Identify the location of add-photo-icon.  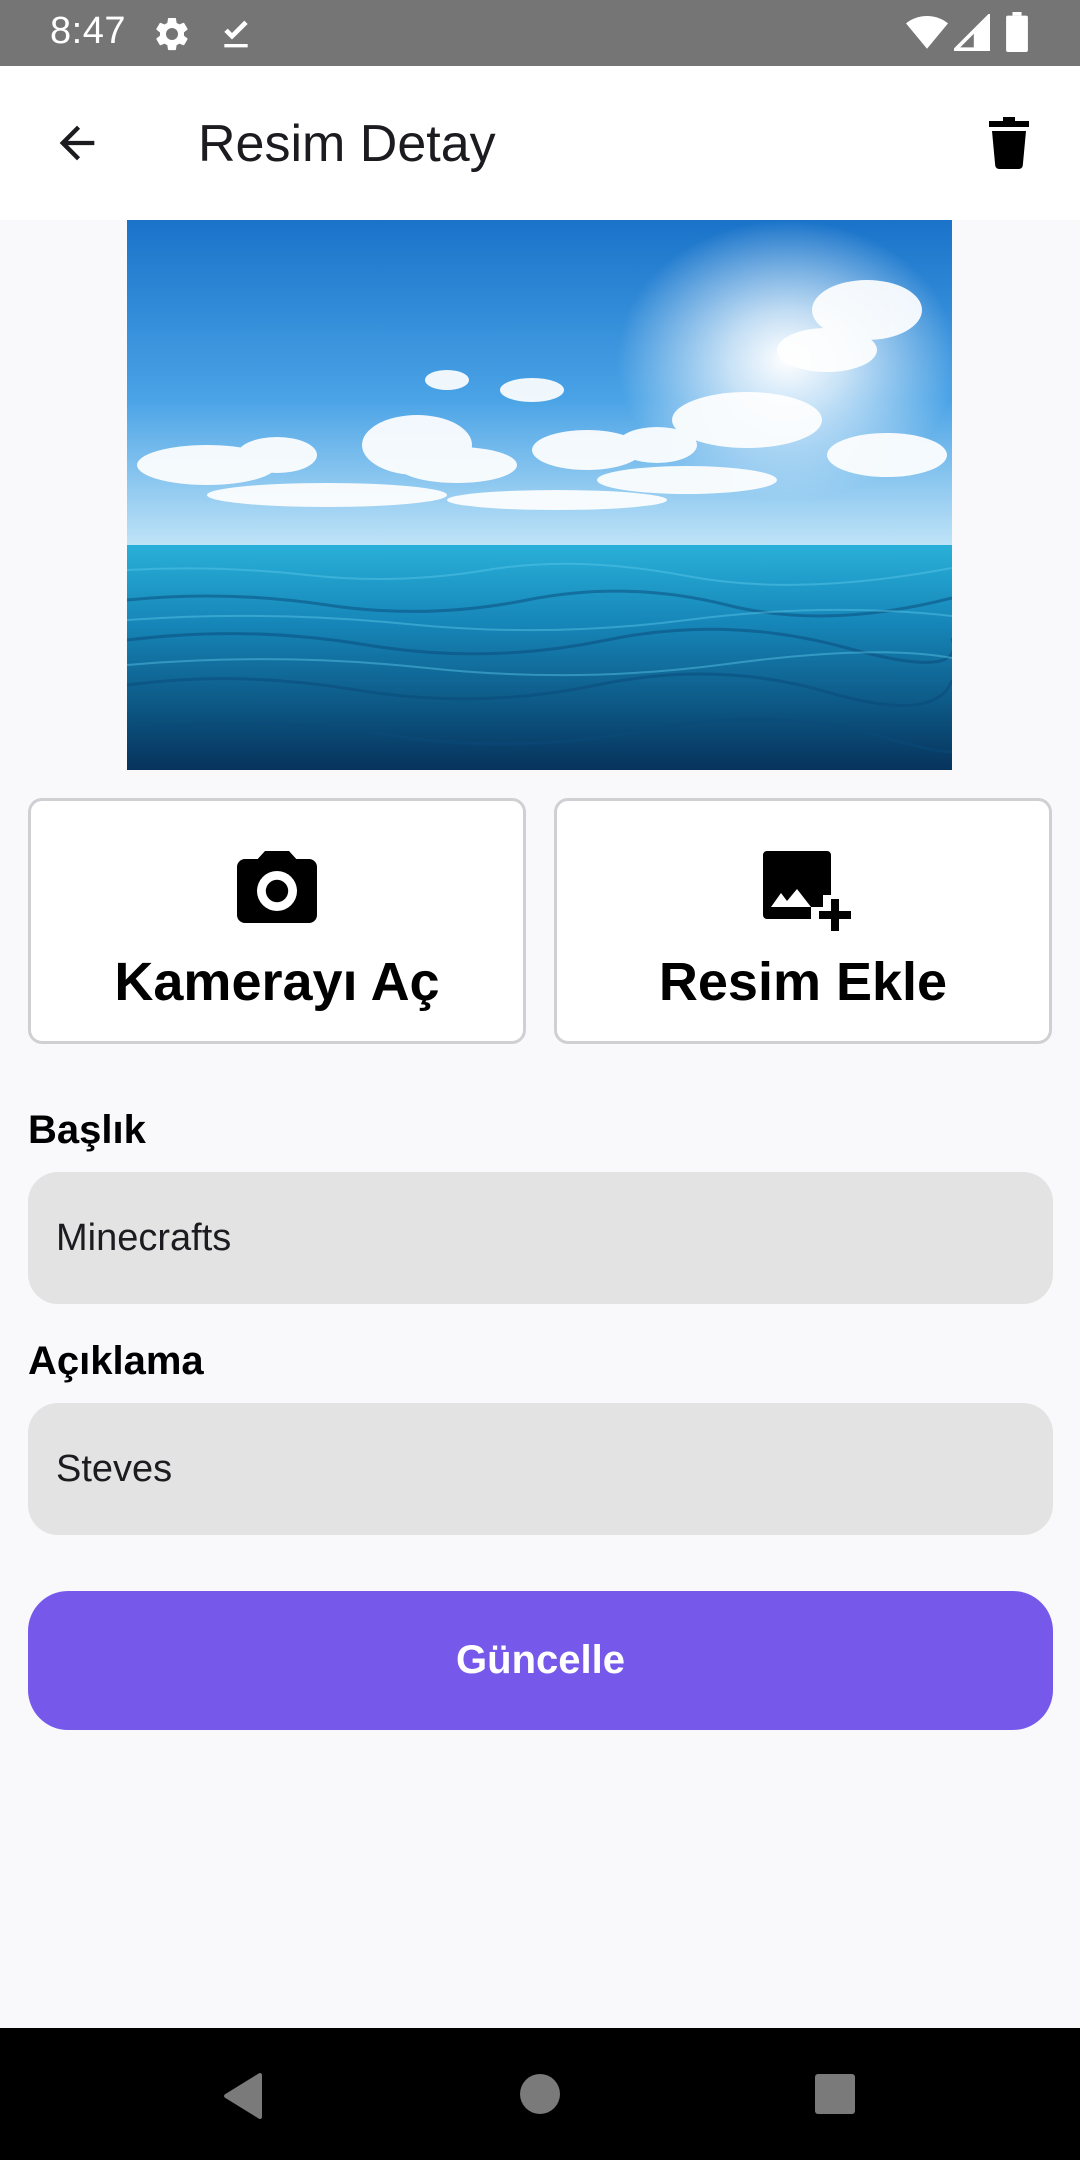
(807, 891).